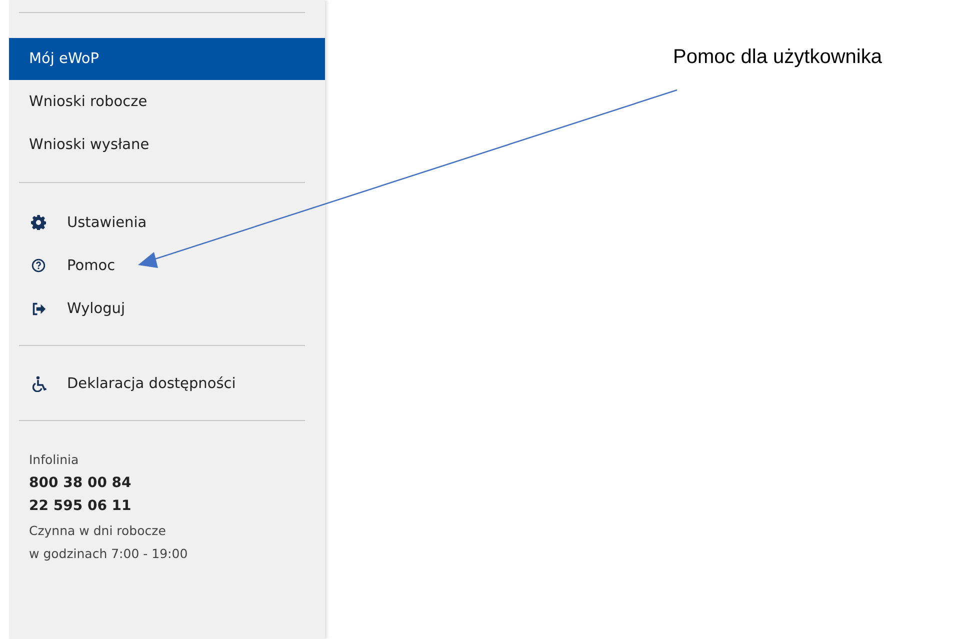  I want to click on annotation-label: Pomoc dla użytkownika, so click(777, 57).